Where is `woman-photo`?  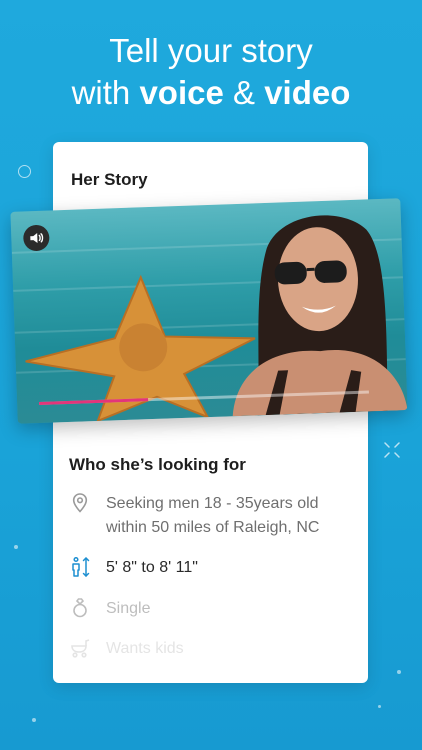
woman-photo is located at coordinates (320, 316).